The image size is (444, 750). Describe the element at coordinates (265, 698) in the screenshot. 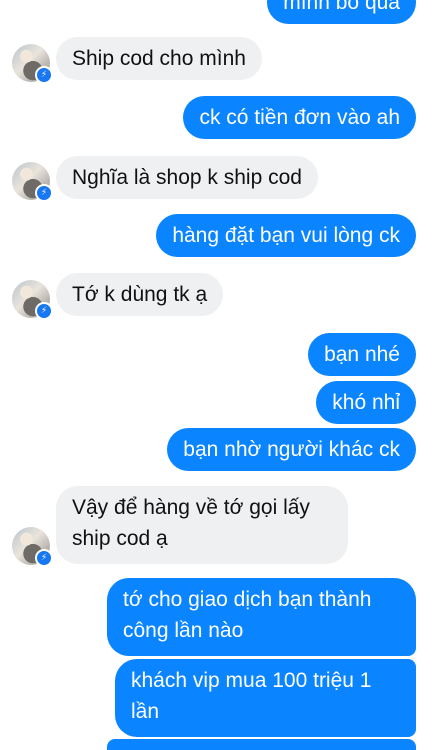

I see `message-bubble-outgoing: khách vip mua 100 triệu 1 lần` at that location.